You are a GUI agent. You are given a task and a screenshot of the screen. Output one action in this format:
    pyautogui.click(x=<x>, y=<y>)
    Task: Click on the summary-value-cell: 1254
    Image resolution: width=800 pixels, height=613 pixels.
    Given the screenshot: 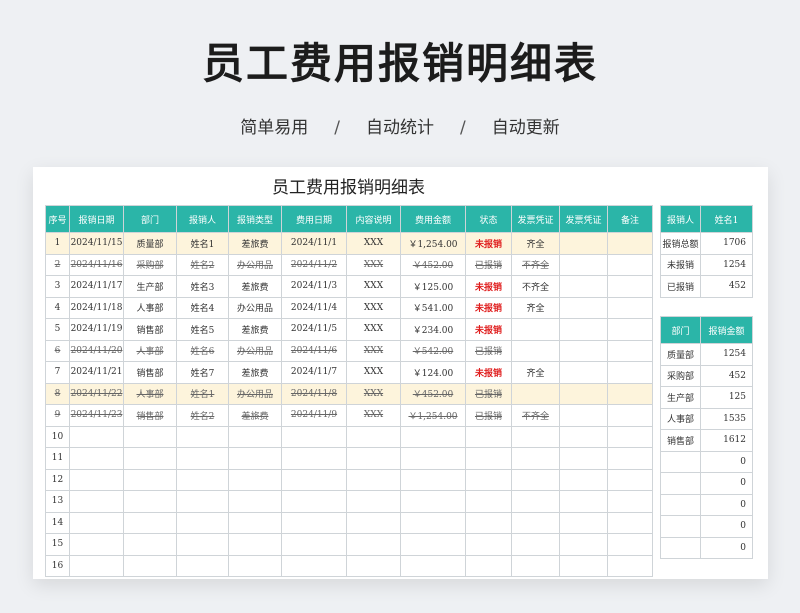 What is the action you would take?
    pyautogui.click(x=726, y=264)
    